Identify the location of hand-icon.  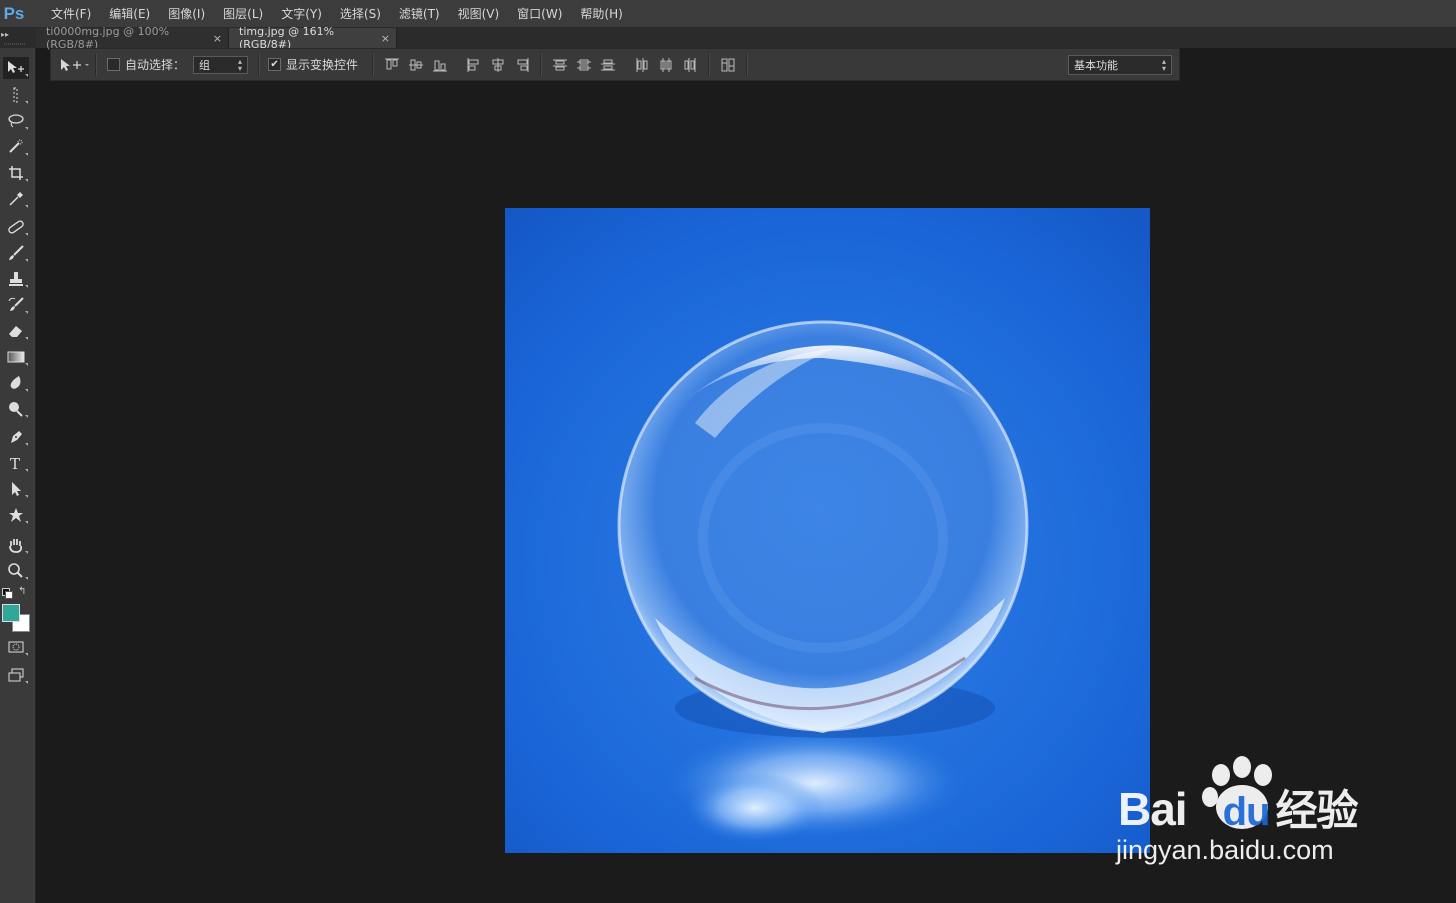
(16, 546).